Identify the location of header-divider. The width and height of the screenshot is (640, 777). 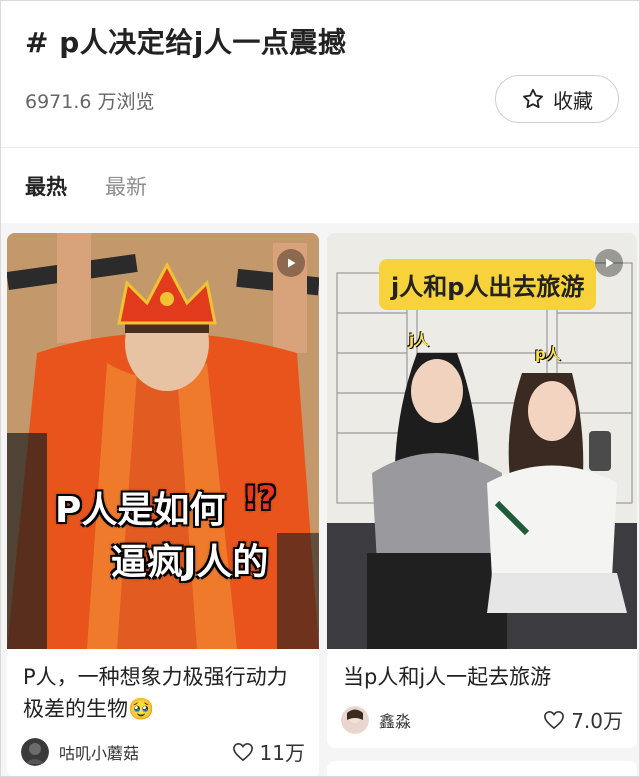
(320, 147).